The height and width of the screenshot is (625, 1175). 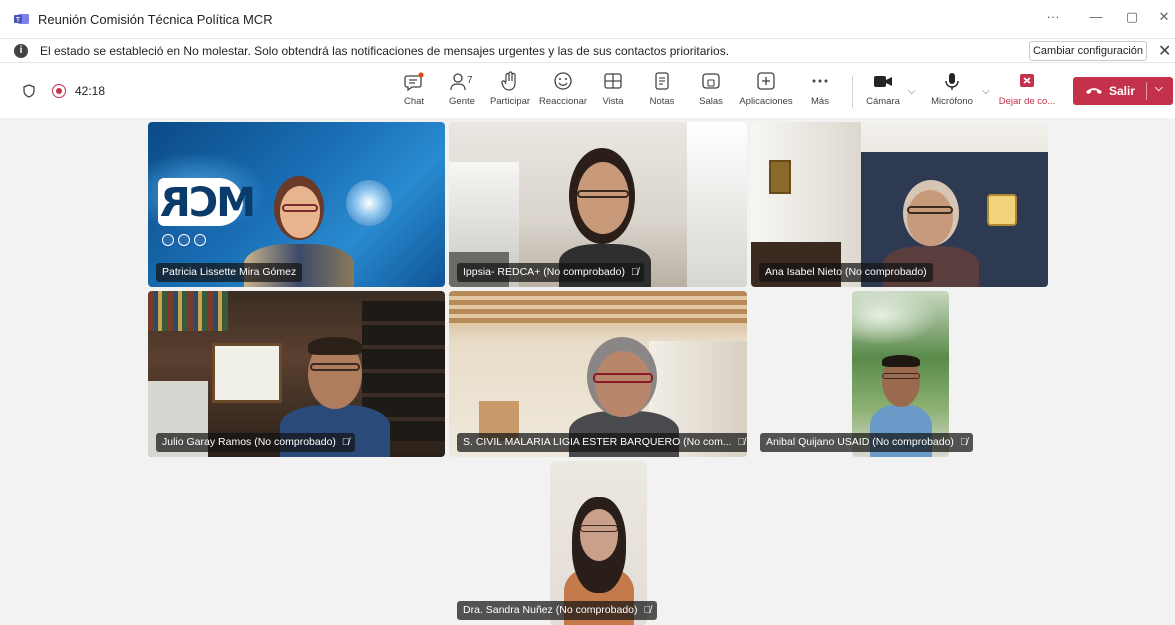 I want to click on notes-button: Notas, so click(x=662, y=92).